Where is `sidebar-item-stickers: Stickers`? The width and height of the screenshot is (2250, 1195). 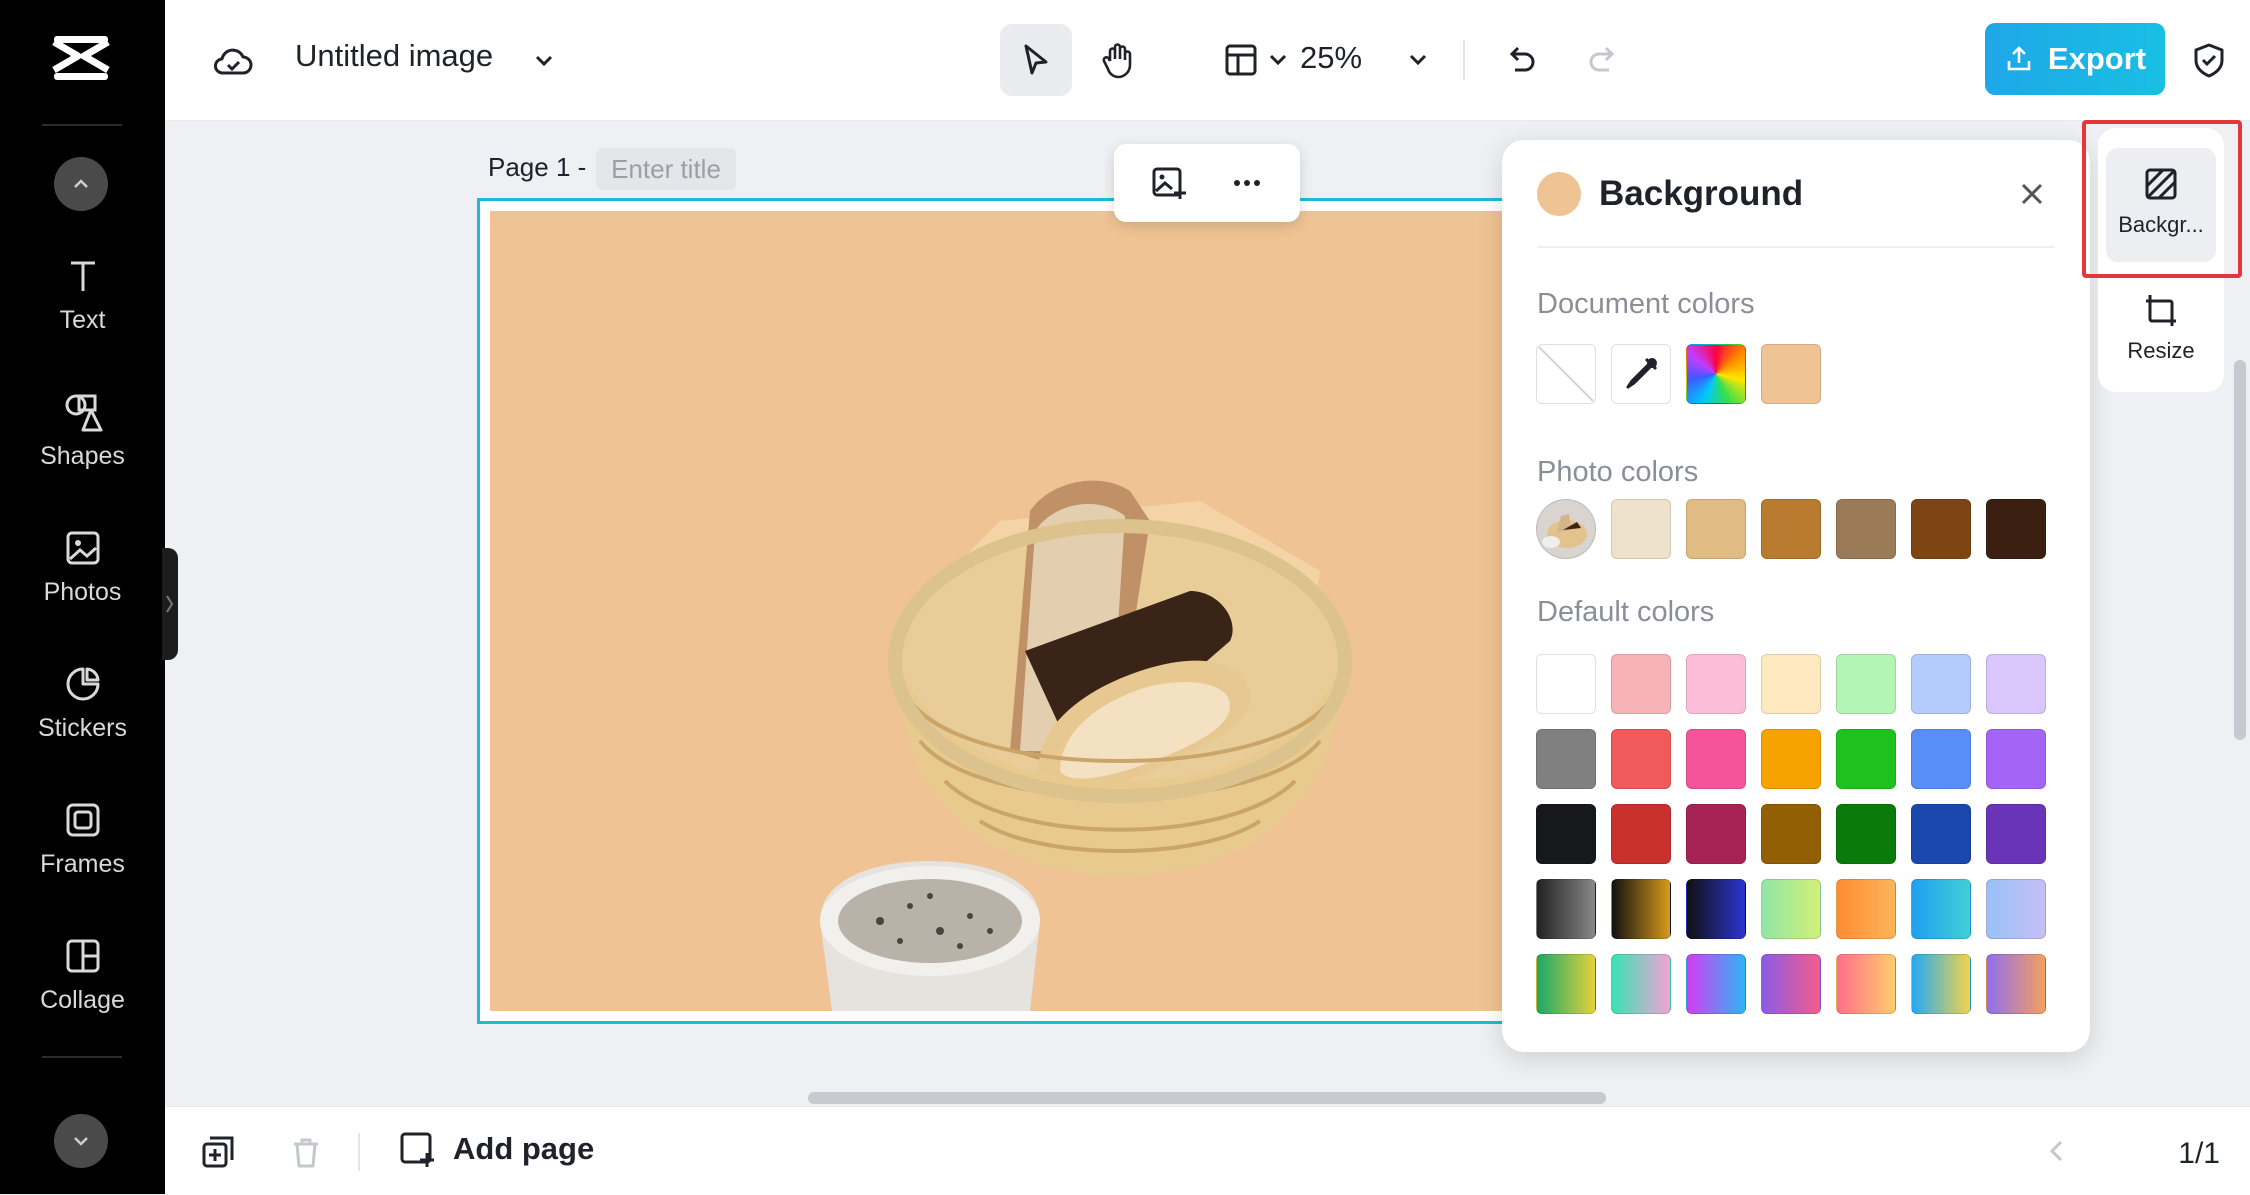 sidebar-item-stickers: Stickers is located at coordinates (82, 702).